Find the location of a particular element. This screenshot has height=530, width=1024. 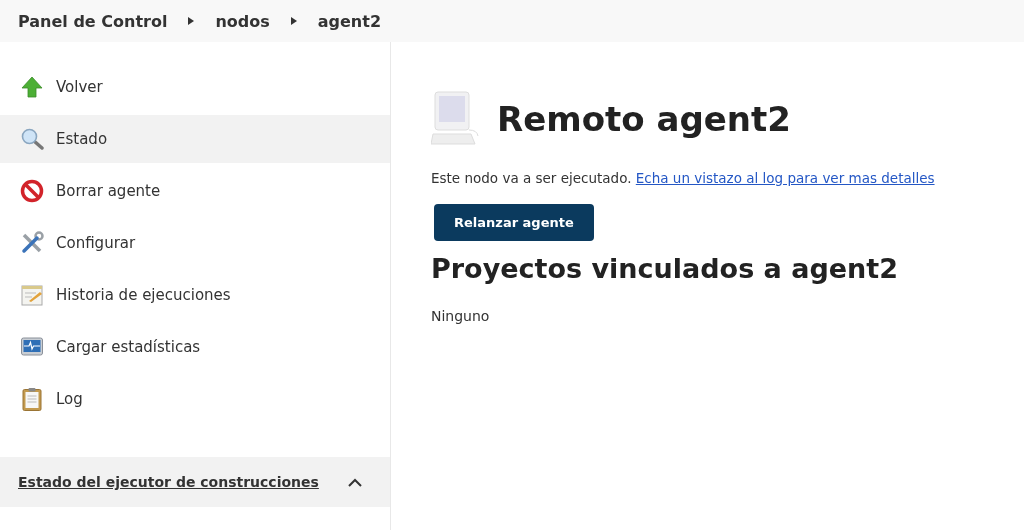

empty-text: Ninguno is located at coordinates (461, 316).